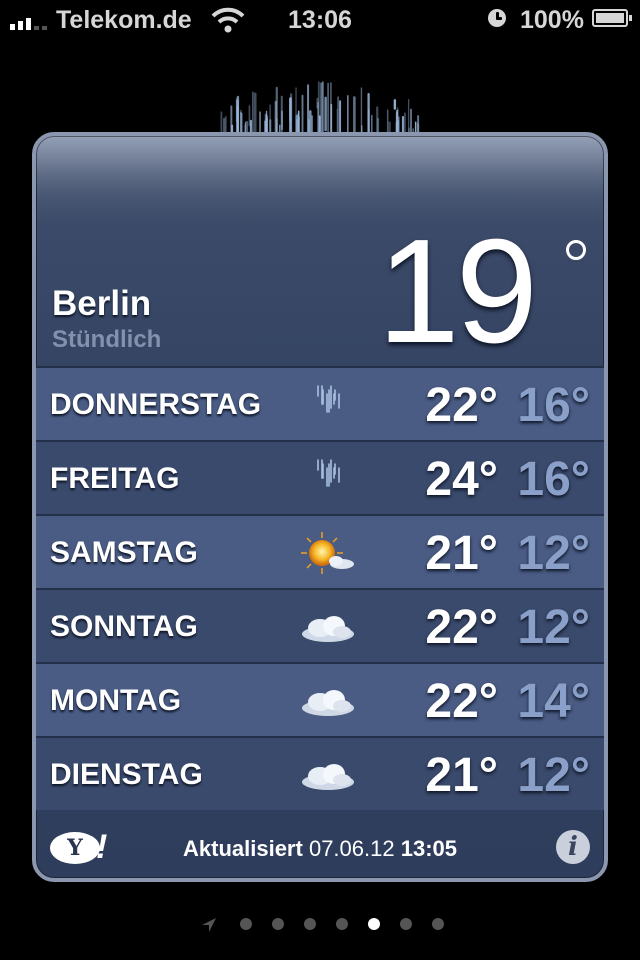 This screenshot has height=960, width=640. Describe the element at coordinates (612, 18) in the screenshot. I see `battery-icon` at that location.